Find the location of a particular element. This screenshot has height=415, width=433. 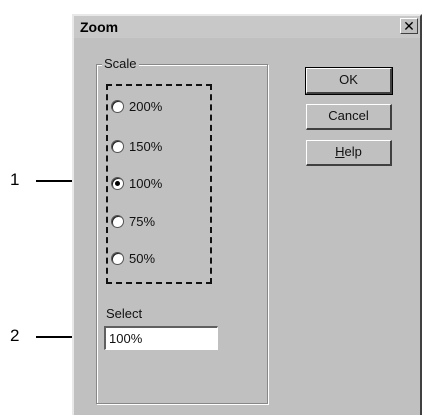

select-input is located at coordinates (161, 338).